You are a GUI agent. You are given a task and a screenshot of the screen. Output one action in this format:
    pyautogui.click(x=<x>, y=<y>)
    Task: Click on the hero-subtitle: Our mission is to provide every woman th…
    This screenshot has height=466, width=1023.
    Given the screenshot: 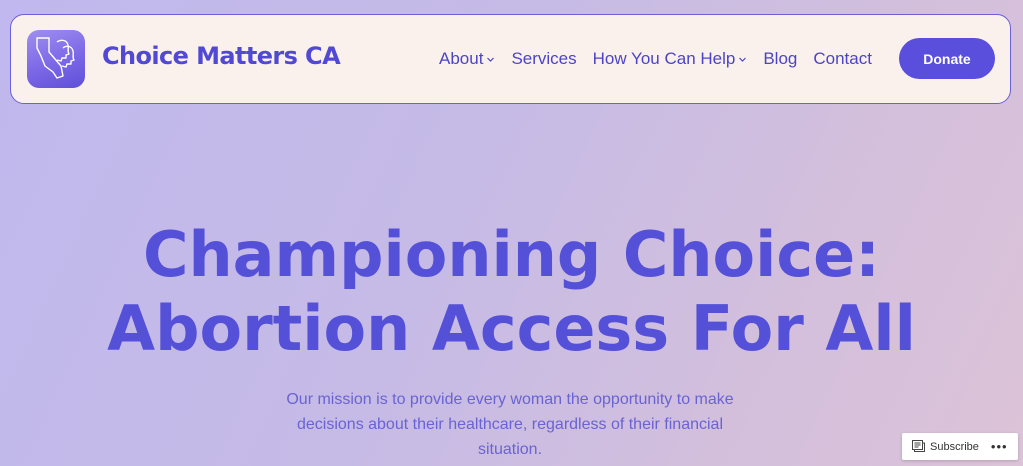 What is the action you would take?
    pyautogui.click(x=510, y=424)
    